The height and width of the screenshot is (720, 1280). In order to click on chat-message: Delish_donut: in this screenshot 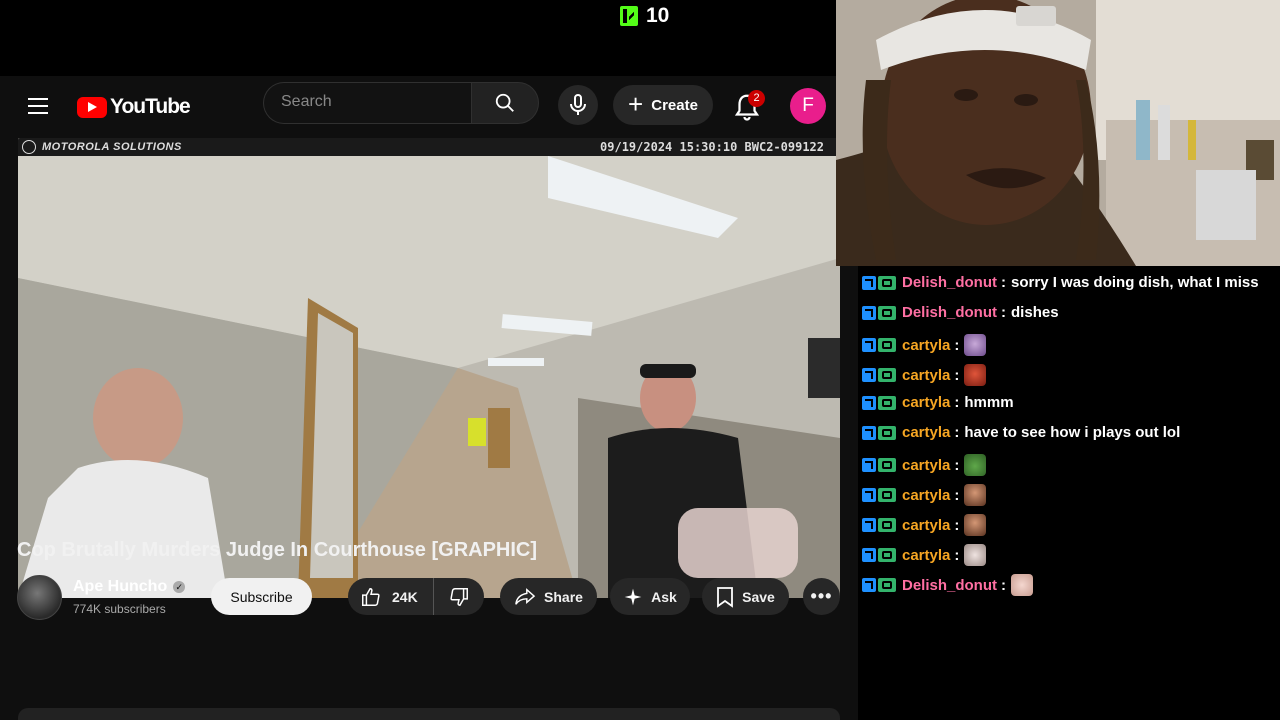, I will do `click(948, 585)`.